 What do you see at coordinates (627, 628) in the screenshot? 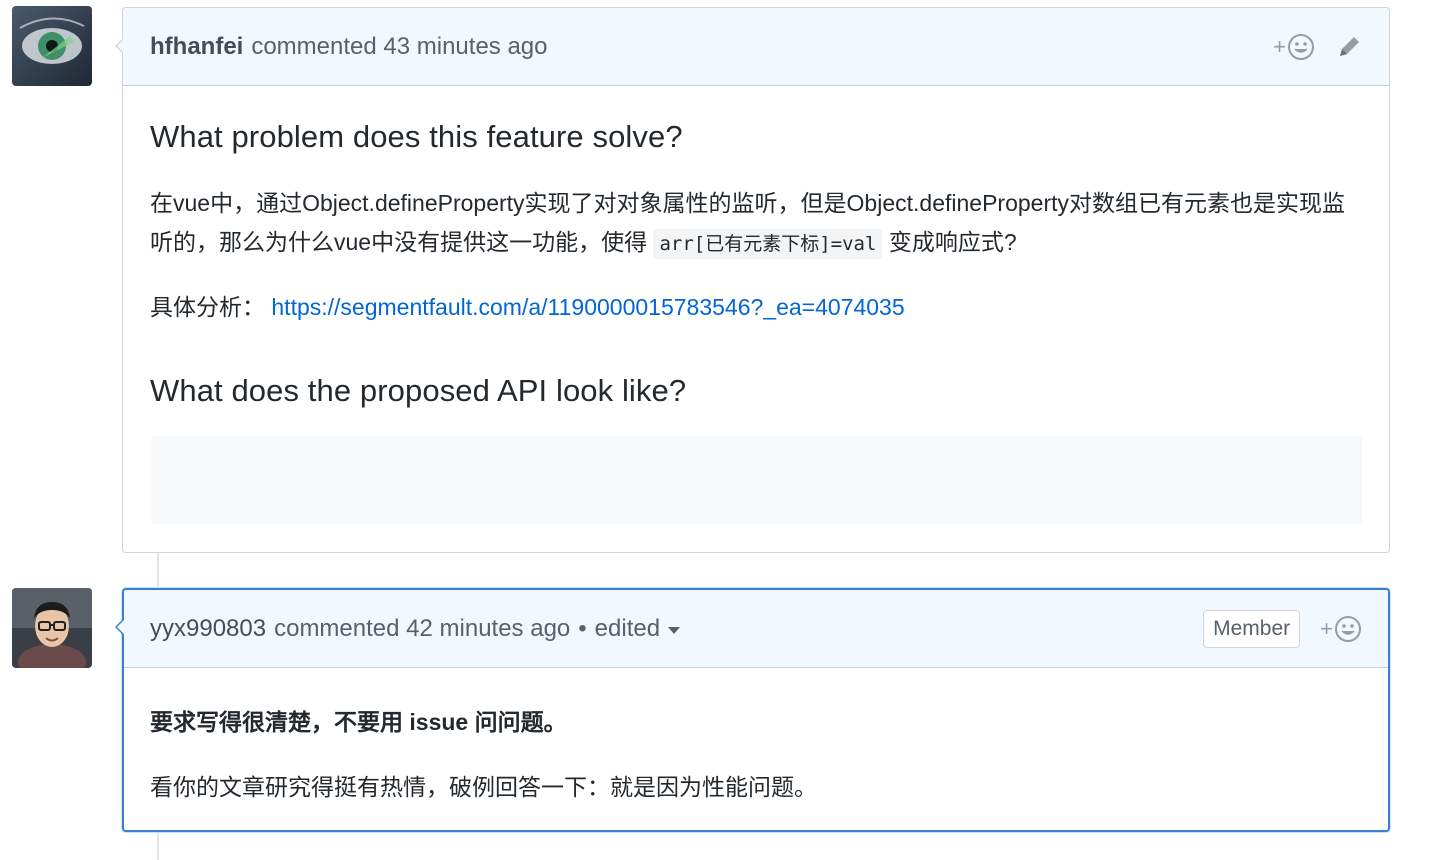
I see `edited-label: edited` at bounding box center [627, 628].